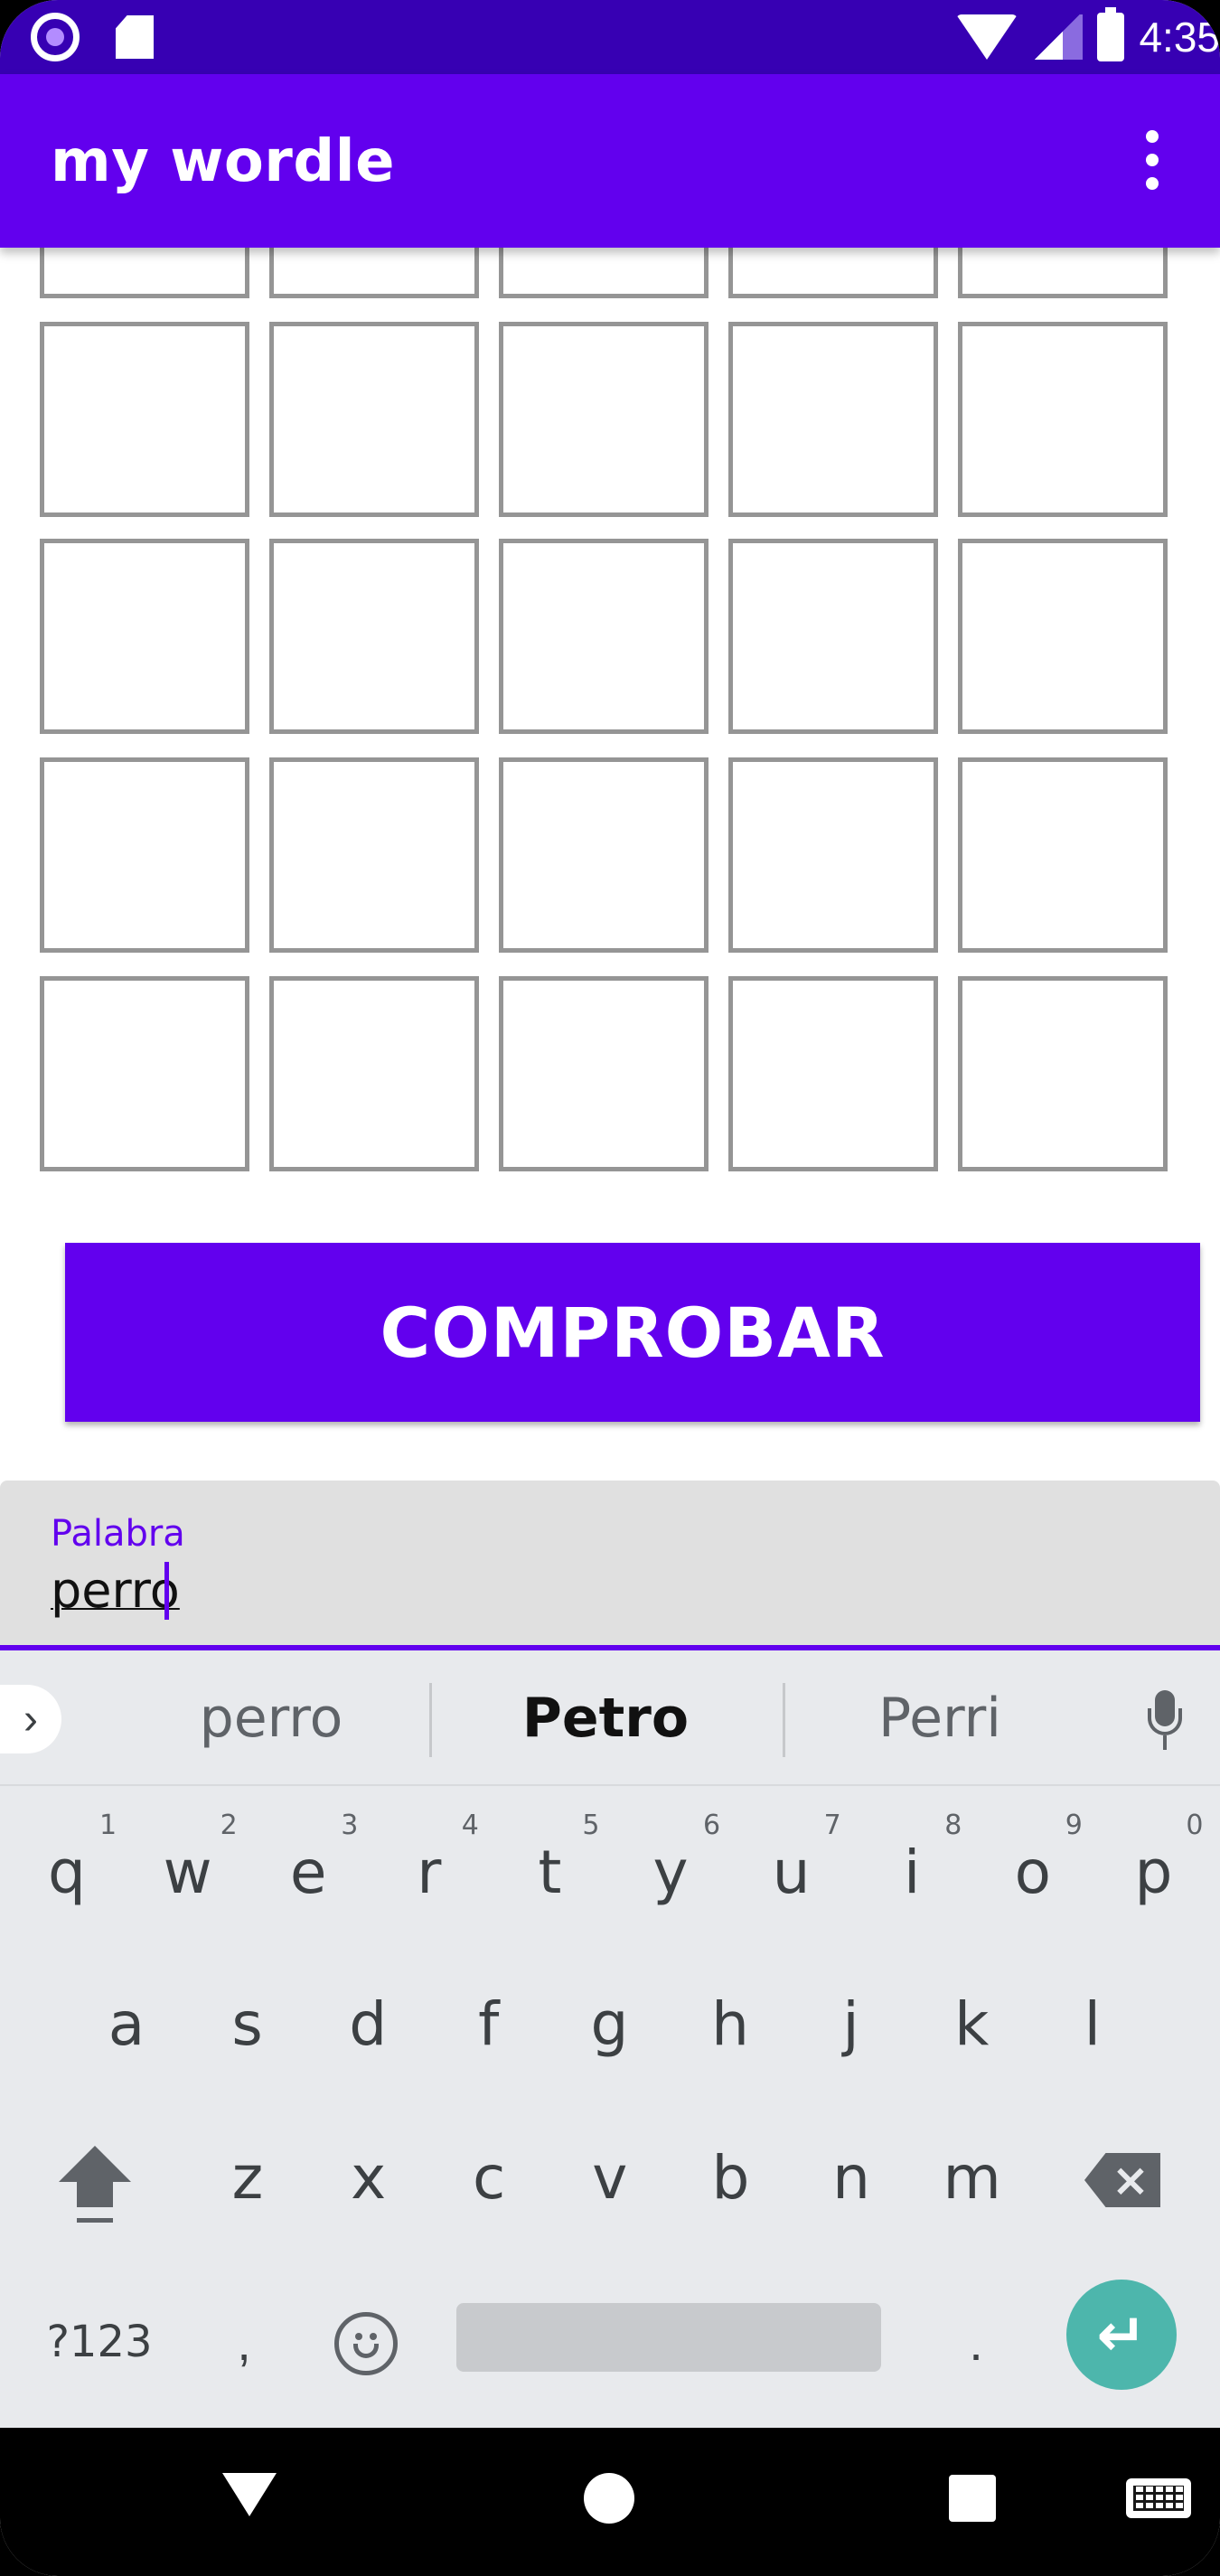  I want to click on key-m: m, so click(972, 2177).